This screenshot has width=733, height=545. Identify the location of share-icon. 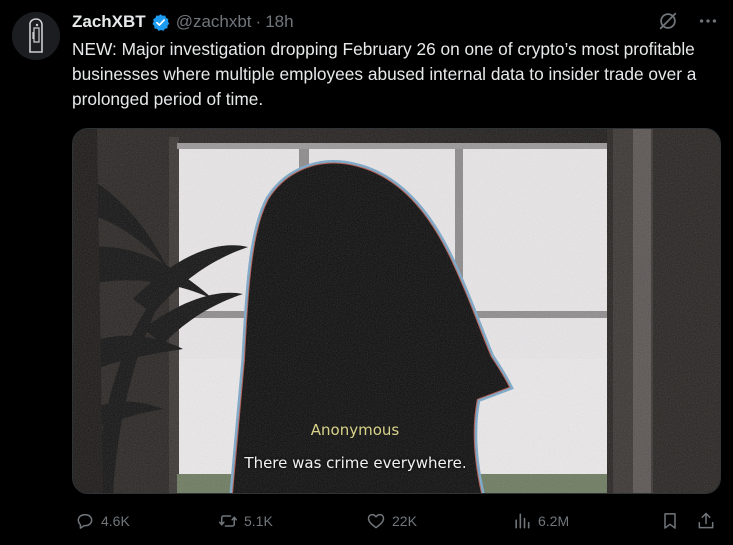
(706, 520).